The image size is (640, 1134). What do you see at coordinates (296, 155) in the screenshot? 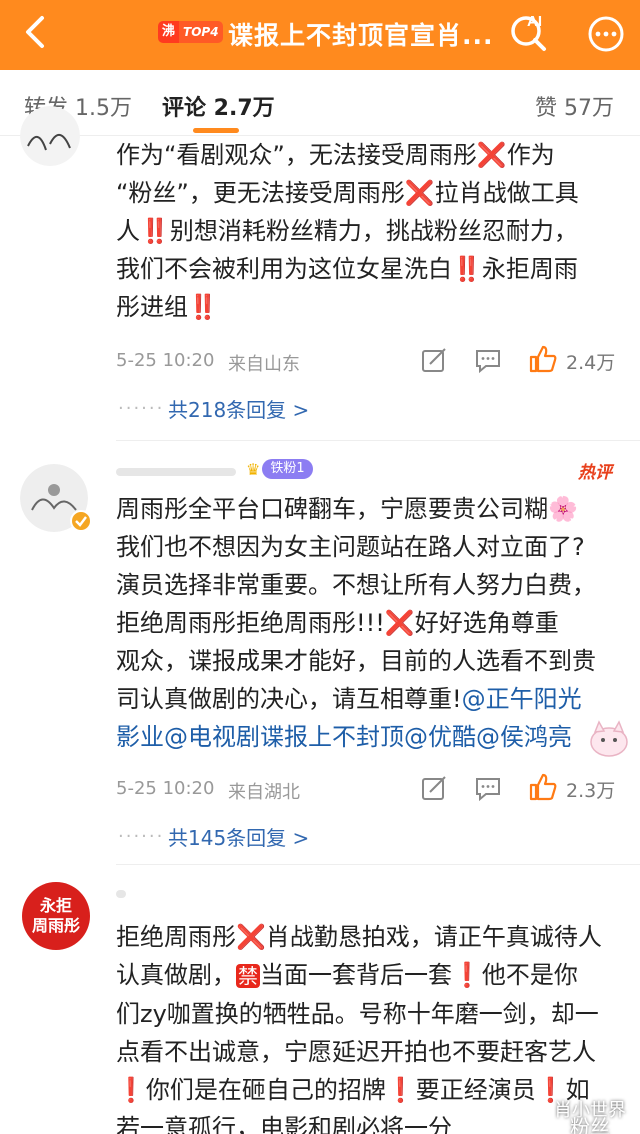
I see `comment-line: 作为“看剧观众”，无法接受周雨彤` at bounding box center [296, 155].